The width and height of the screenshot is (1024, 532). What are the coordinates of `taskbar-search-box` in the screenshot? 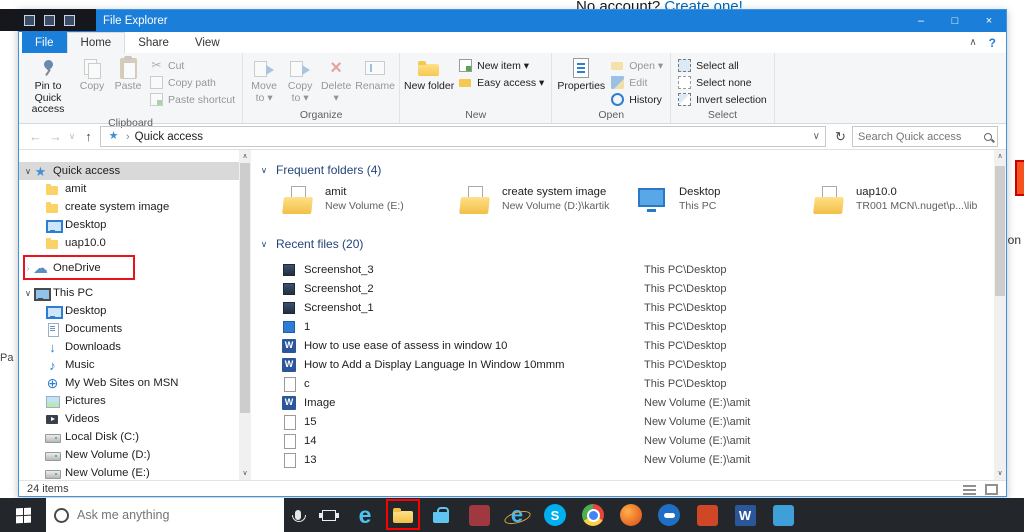 It's located at (165, 515).